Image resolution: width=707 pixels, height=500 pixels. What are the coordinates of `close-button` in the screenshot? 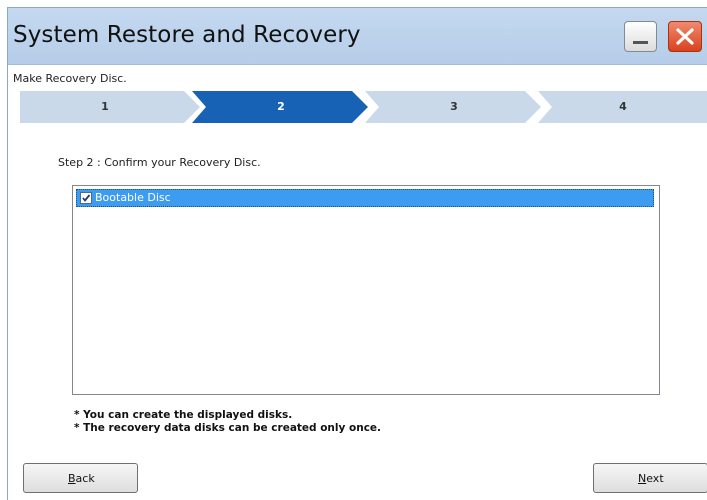 It's located at (685, 36).